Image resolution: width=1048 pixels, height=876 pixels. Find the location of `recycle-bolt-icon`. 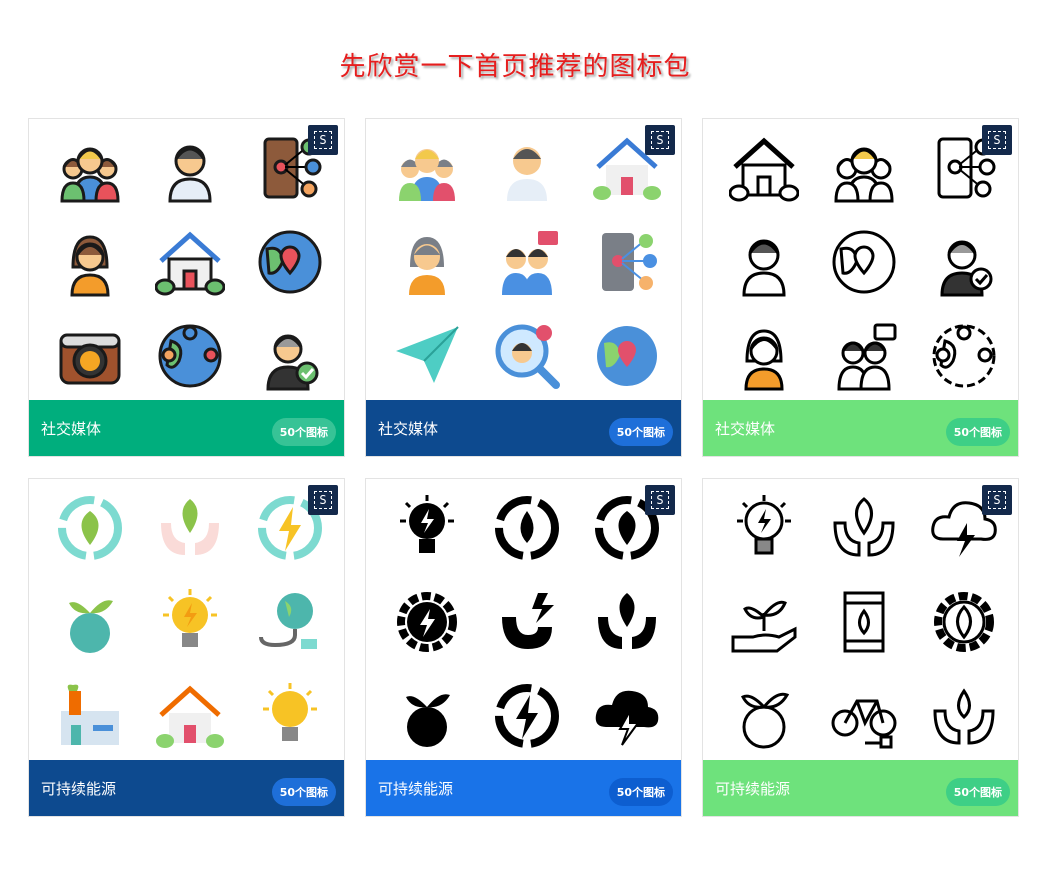

recycle-bolt-icon is located at coordinates (527, 716).